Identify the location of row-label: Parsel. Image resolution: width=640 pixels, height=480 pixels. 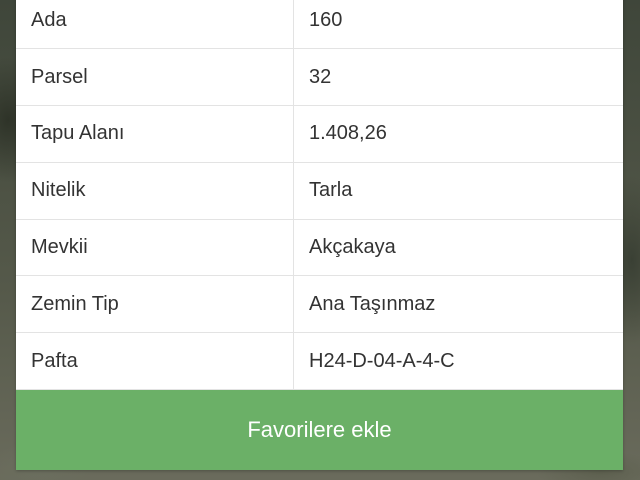
(155, 77).